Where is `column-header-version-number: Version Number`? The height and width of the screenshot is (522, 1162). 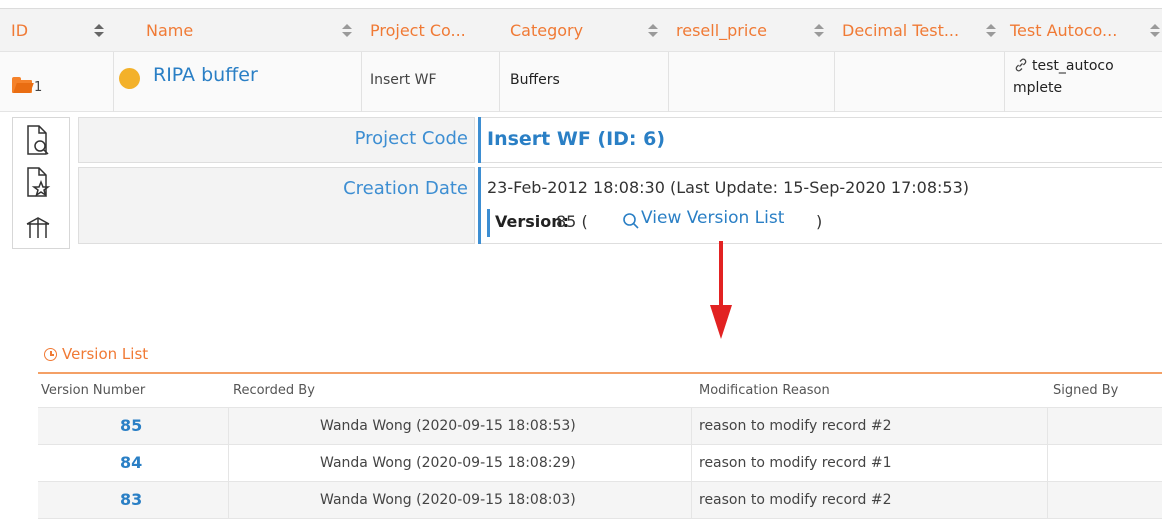 column-header-version-number: Version Number is located at coordinates (93, 390).